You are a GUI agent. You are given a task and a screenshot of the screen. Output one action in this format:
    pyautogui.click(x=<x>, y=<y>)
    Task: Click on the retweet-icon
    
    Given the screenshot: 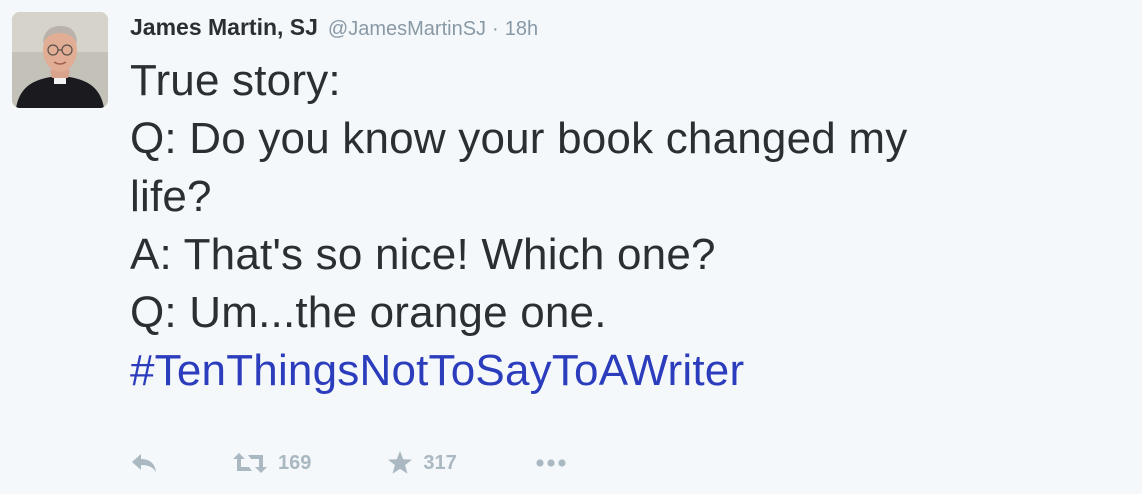 What is the action you would take?
    pyautogui.click(x=250, y=463)
    